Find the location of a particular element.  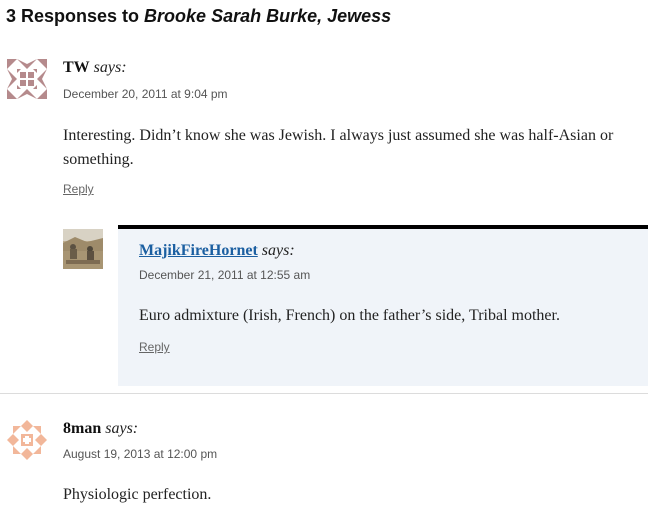

comment-author-line: TW says: is located at coordinates (95, 68).